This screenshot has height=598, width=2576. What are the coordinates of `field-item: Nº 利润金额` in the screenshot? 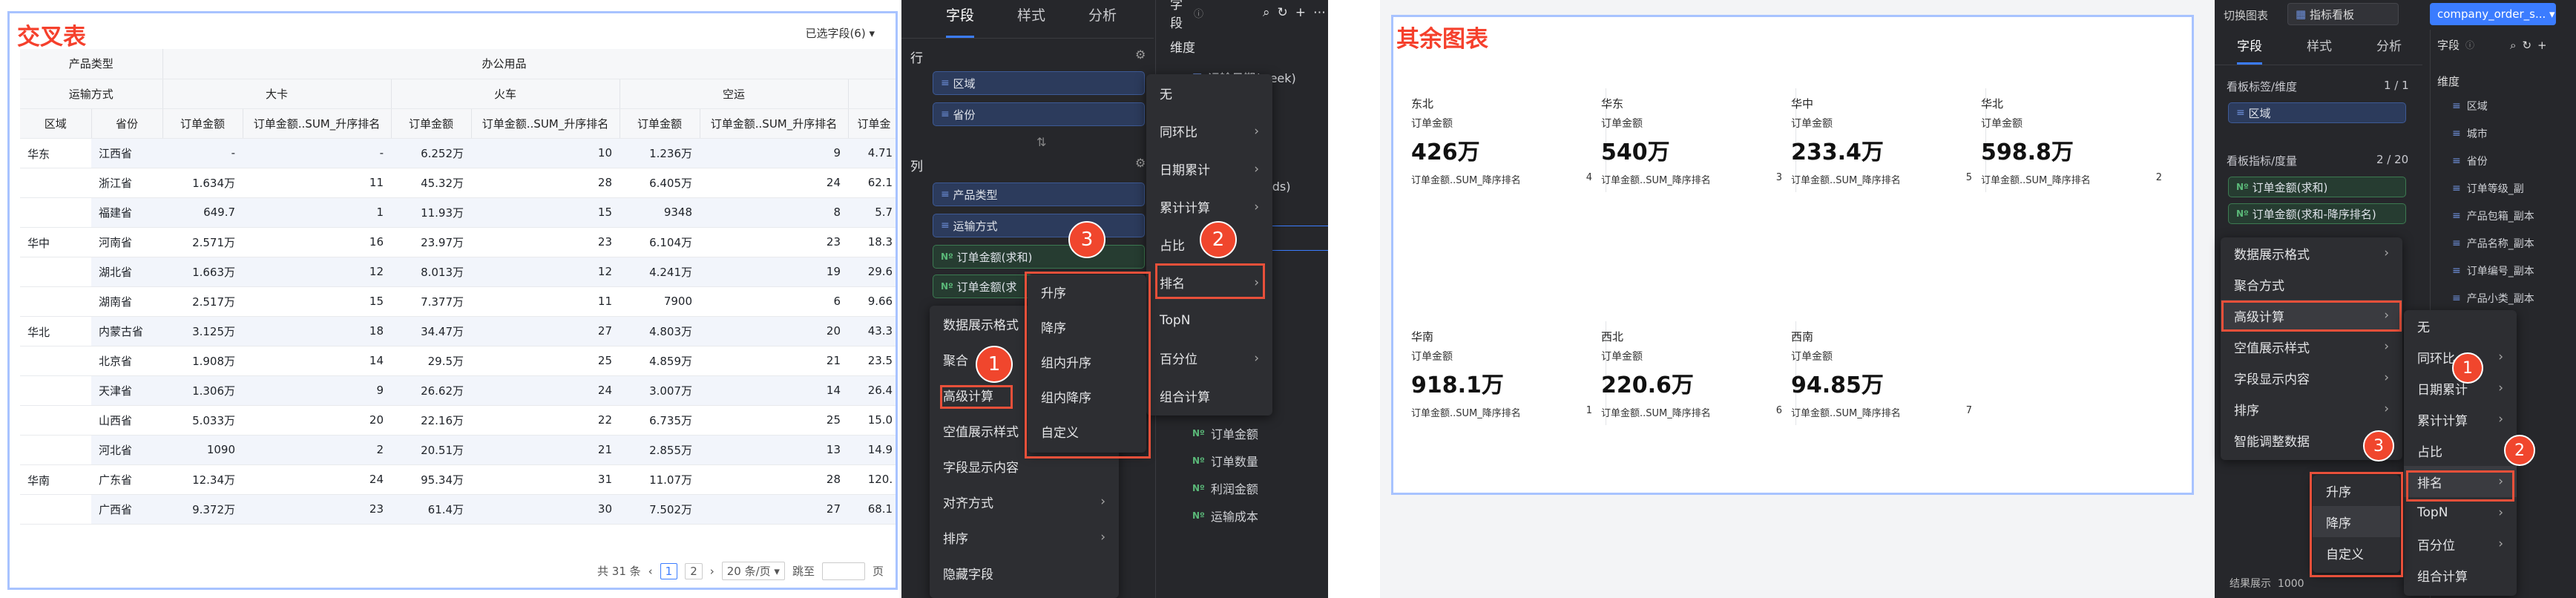 It's located at (1225, 488).